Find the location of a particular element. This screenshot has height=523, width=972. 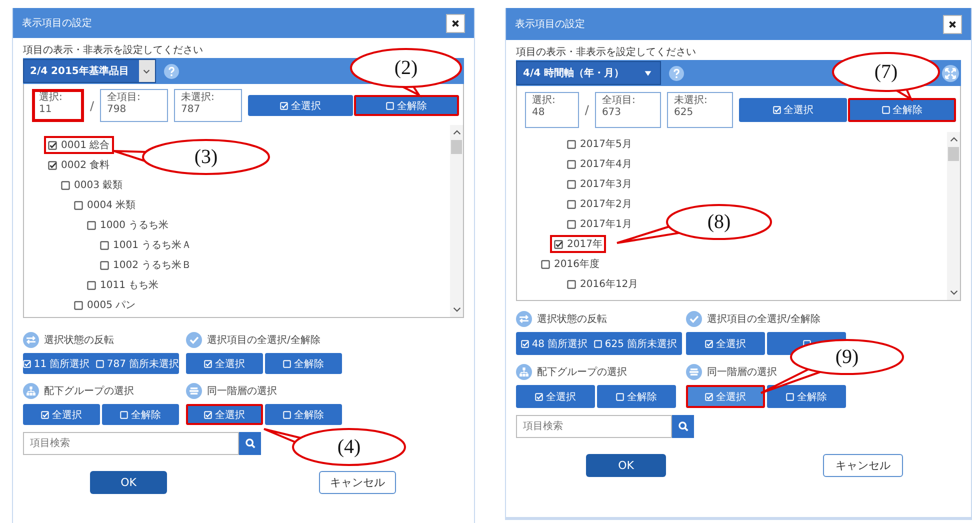

instruction-text: 項目の表示・非表示を設定してください is located at coordinates (113, 50).